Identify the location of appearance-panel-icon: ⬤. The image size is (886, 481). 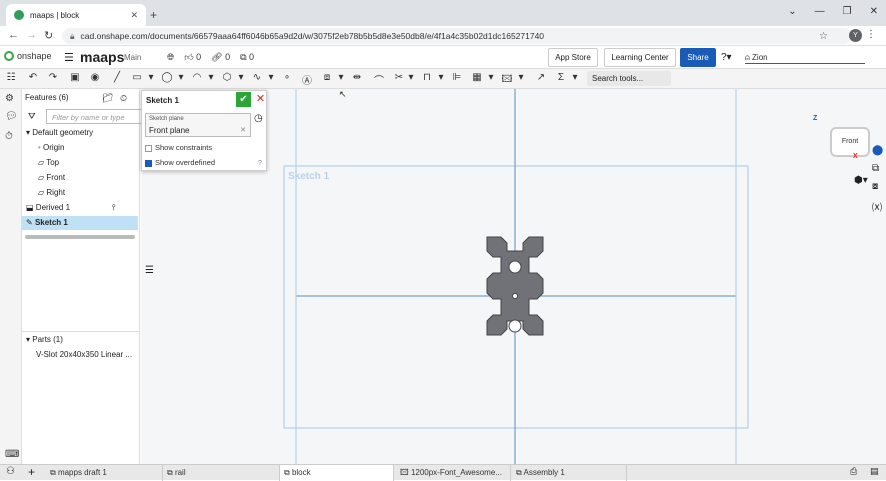
(877, 150).